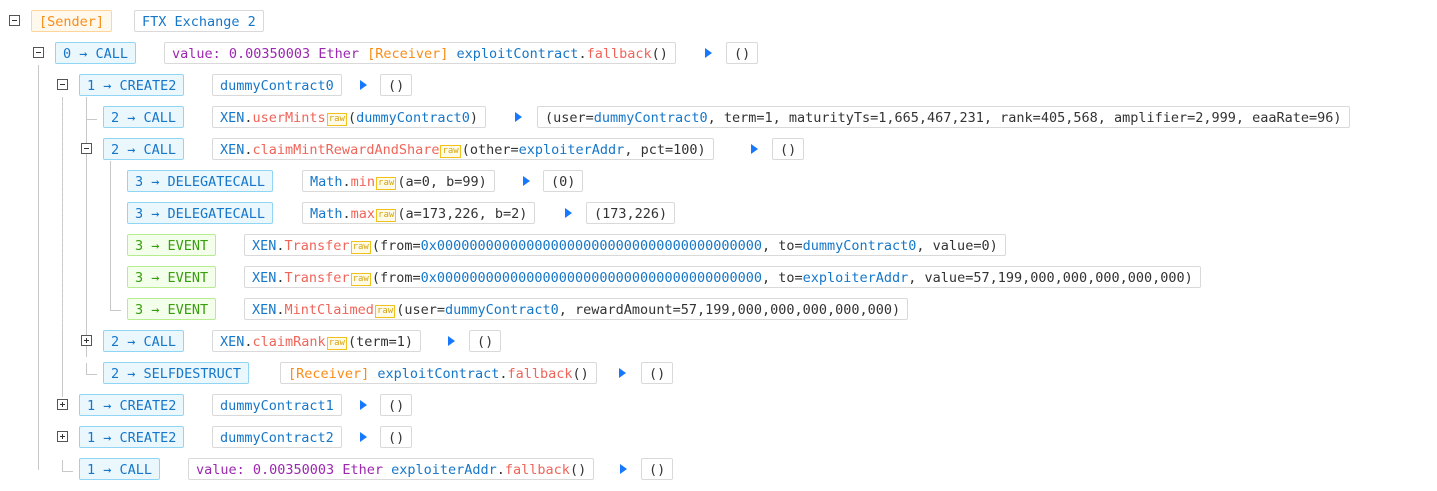 This screenshot has height=491, width=1437. I want to click on call-type-badge: 2 → SELFDESTRUCT, so click(176, 373).